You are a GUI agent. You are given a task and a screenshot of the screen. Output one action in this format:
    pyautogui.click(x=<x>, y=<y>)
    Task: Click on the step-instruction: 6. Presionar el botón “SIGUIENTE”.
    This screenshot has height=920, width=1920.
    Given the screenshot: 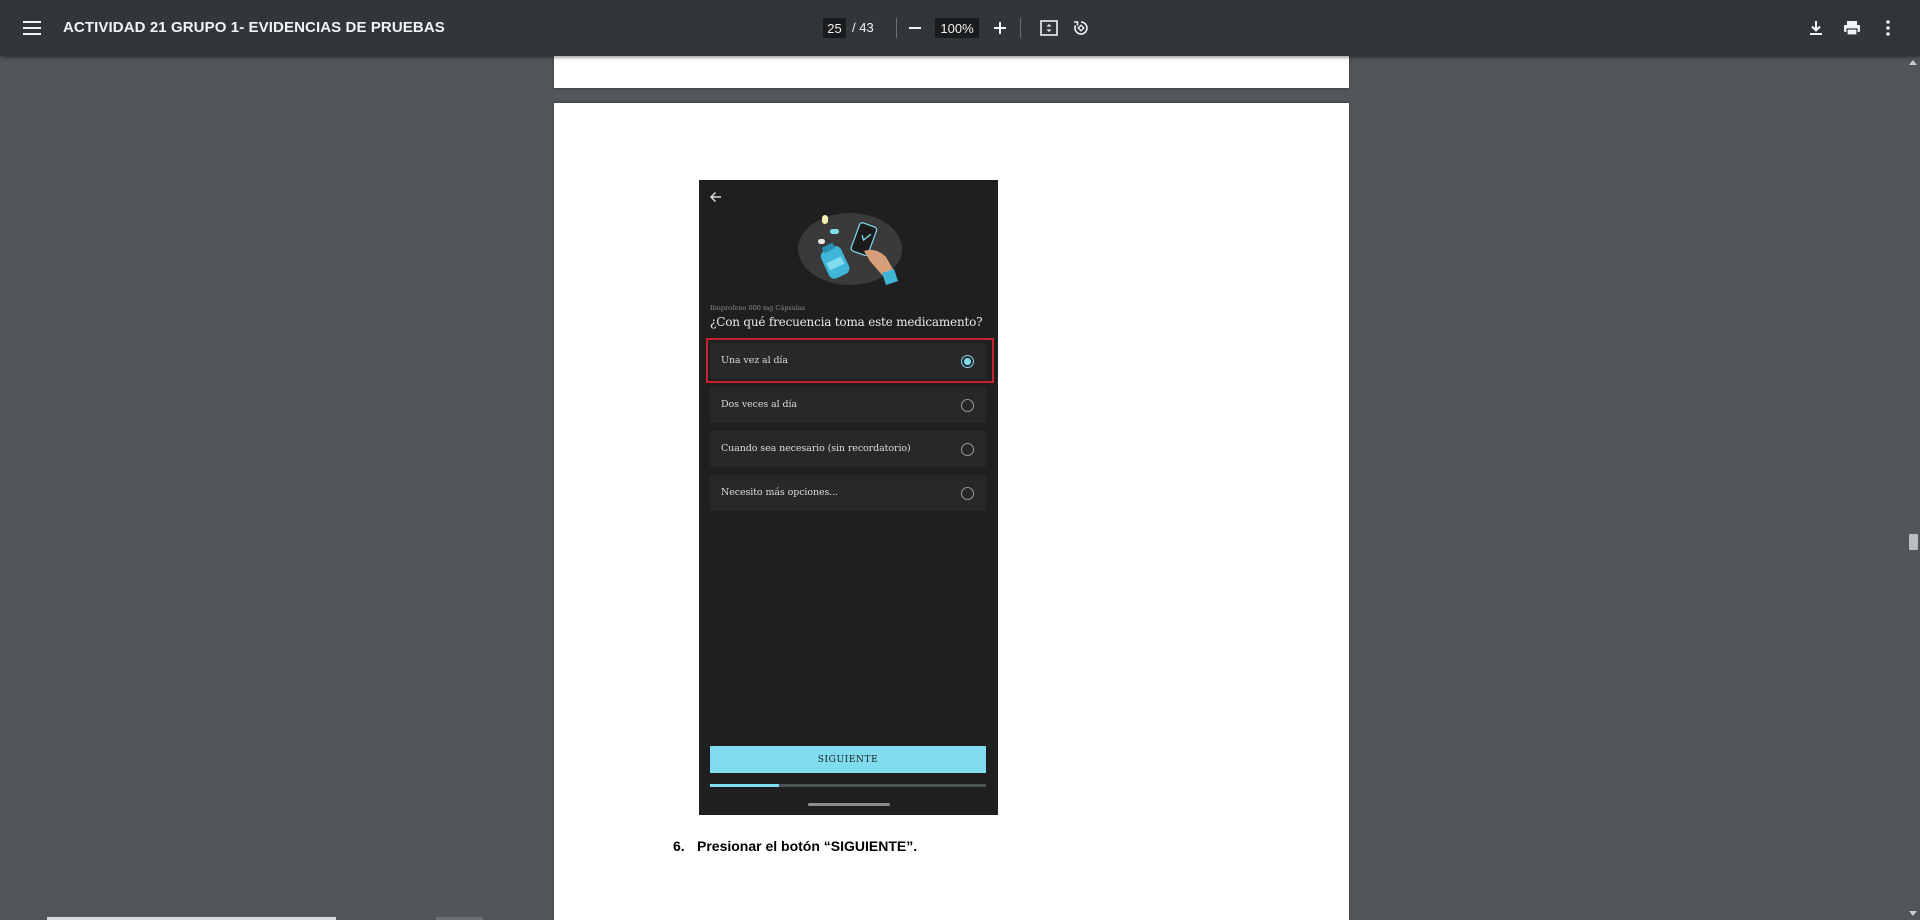 What is the action you would take?
    pyautogui.click(x=795, y=846)
    